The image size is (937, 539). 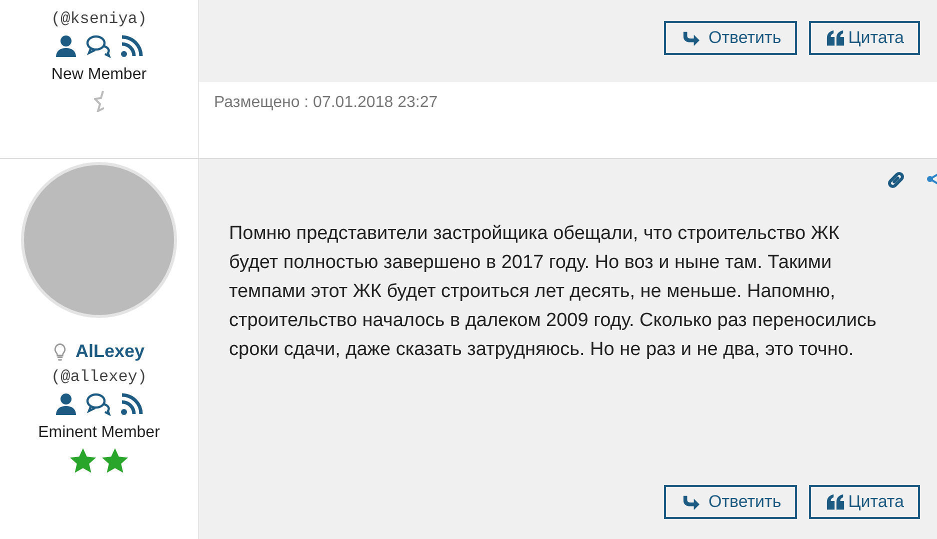 I want to click on post-date: Размещено : 07.01.2018 23:27, so click(x=326, y=102).